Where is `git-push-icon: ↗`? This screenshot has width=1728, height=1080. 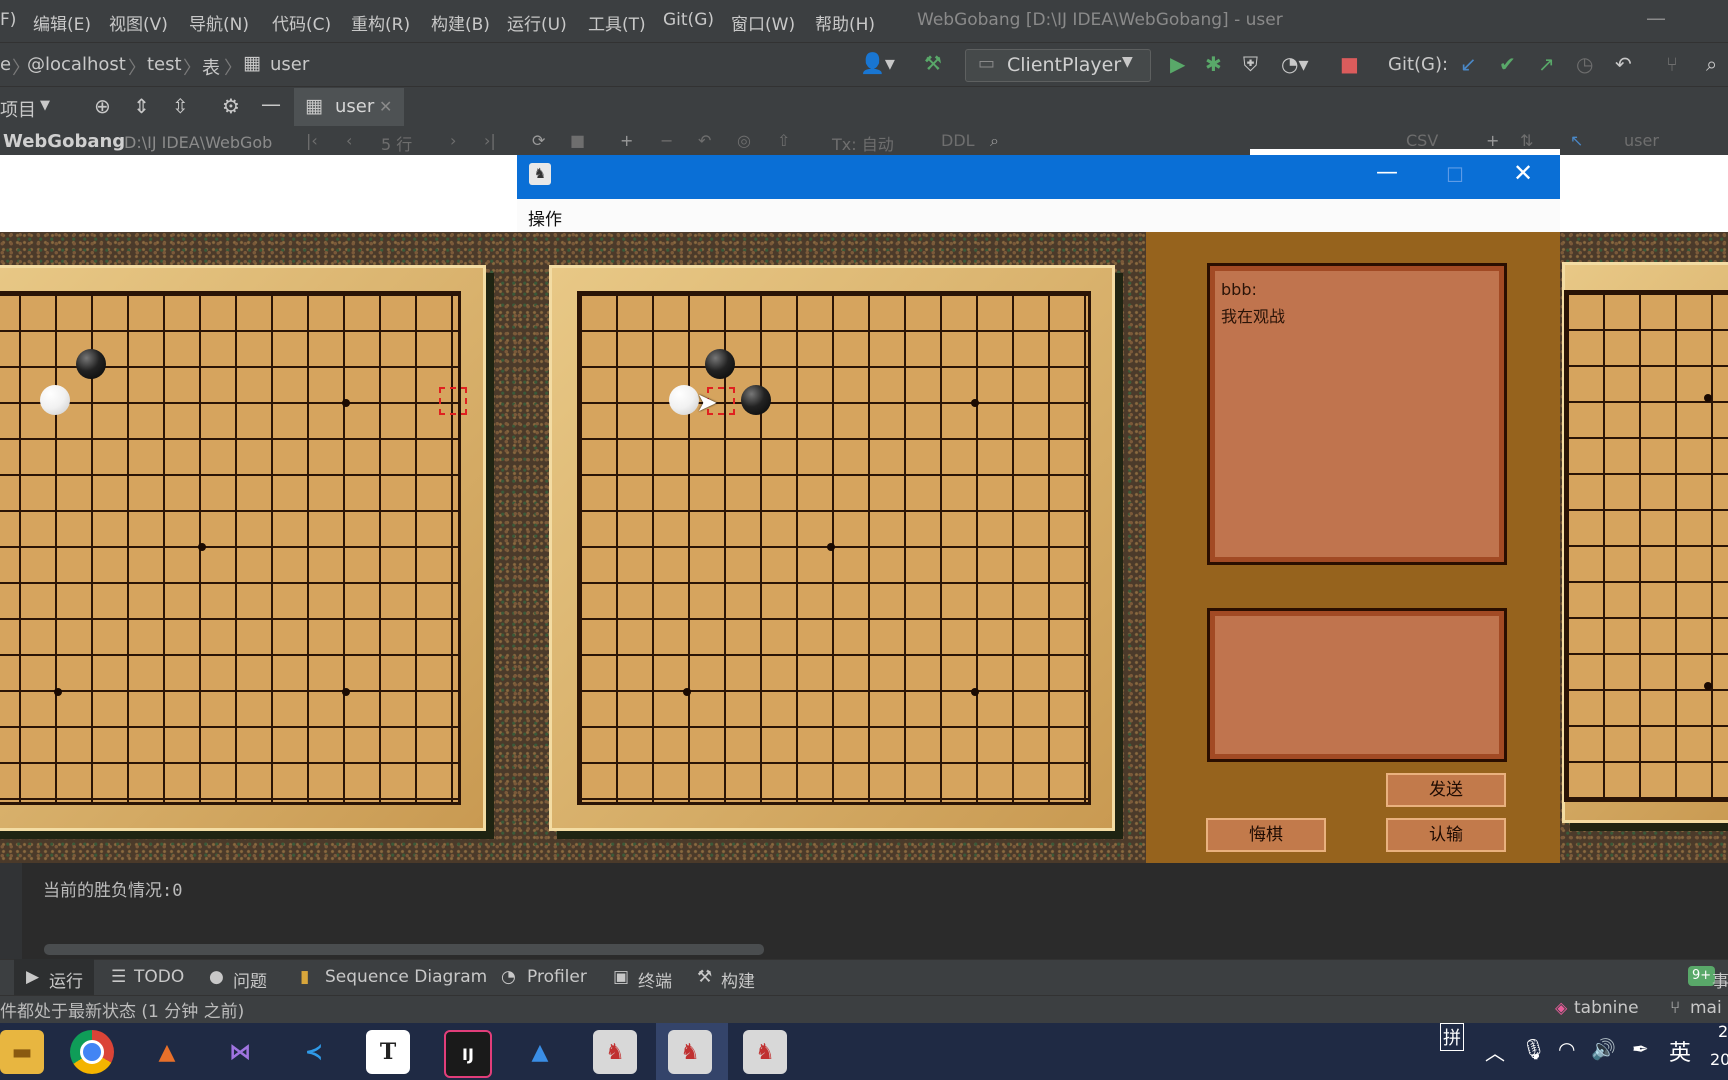 git-push-icon: ↗ is located at coordinates (1546, 64).